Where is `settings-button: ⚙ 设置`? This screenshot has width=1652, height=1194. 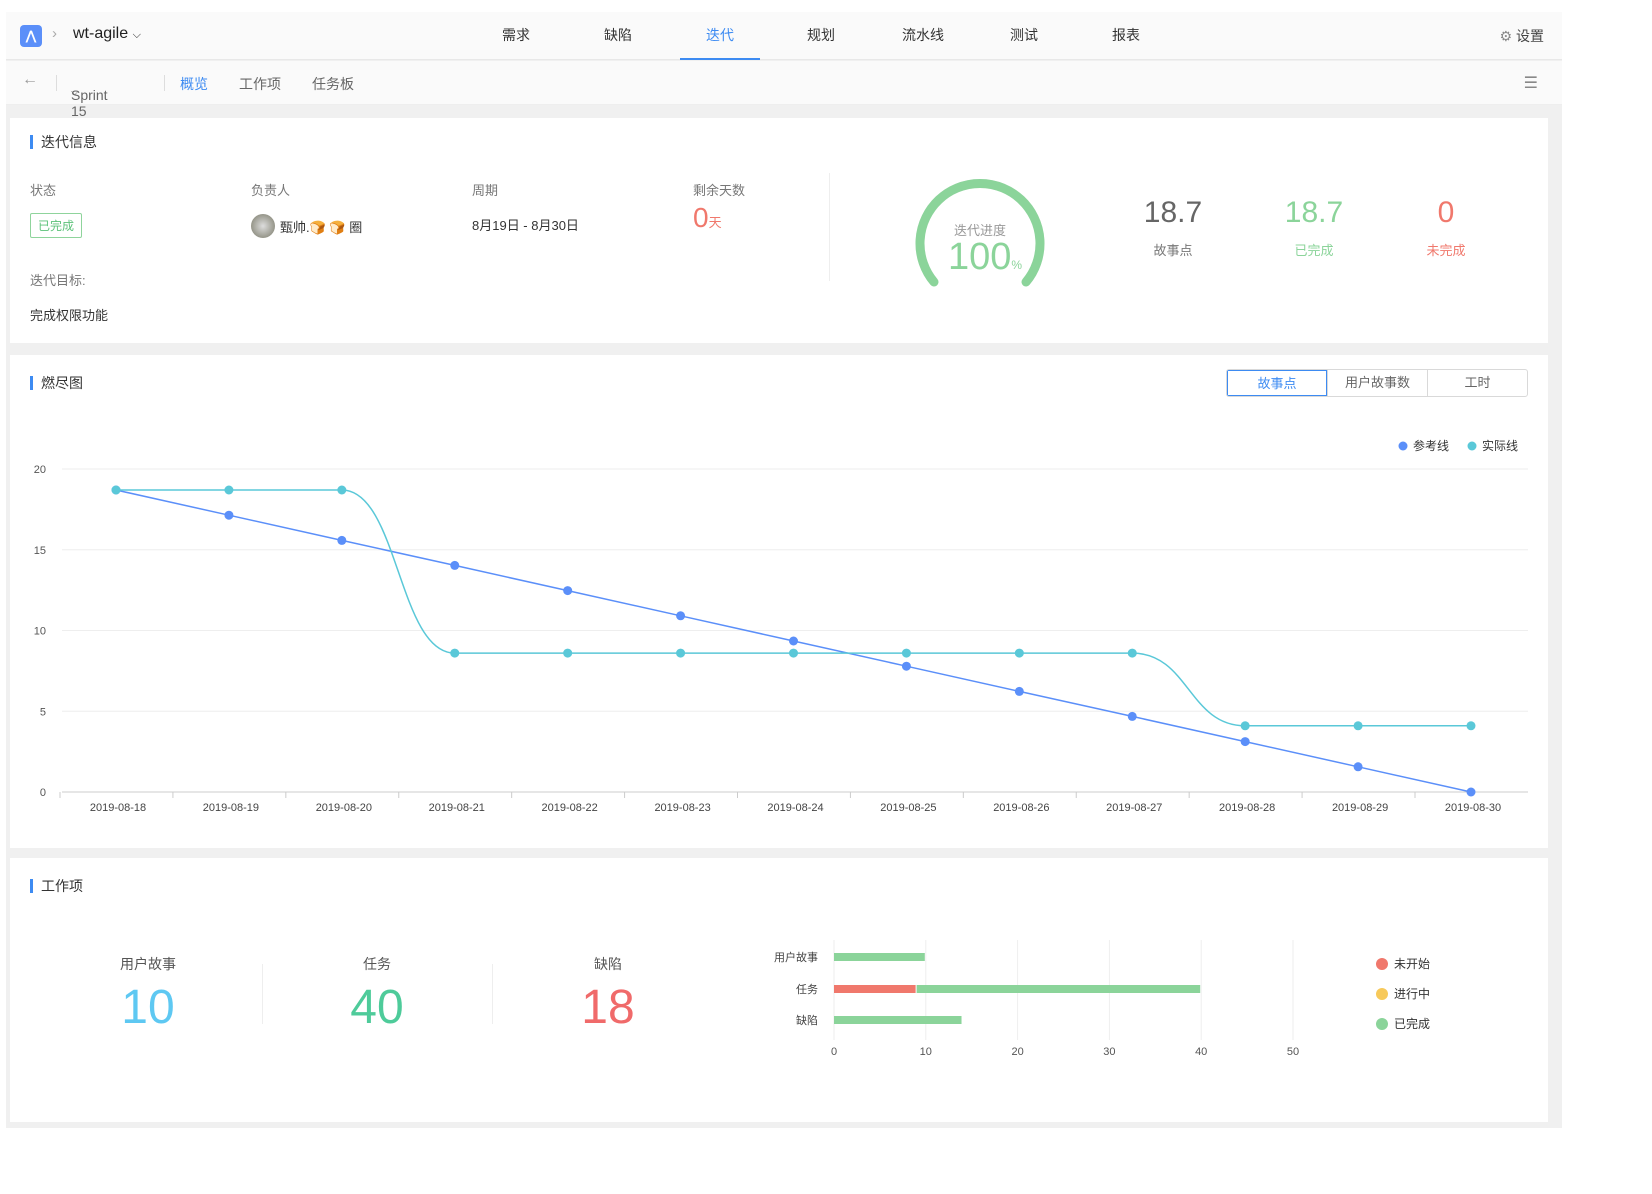
settings-button: ⚙ 设置 is located at coordinates (1522, 36).